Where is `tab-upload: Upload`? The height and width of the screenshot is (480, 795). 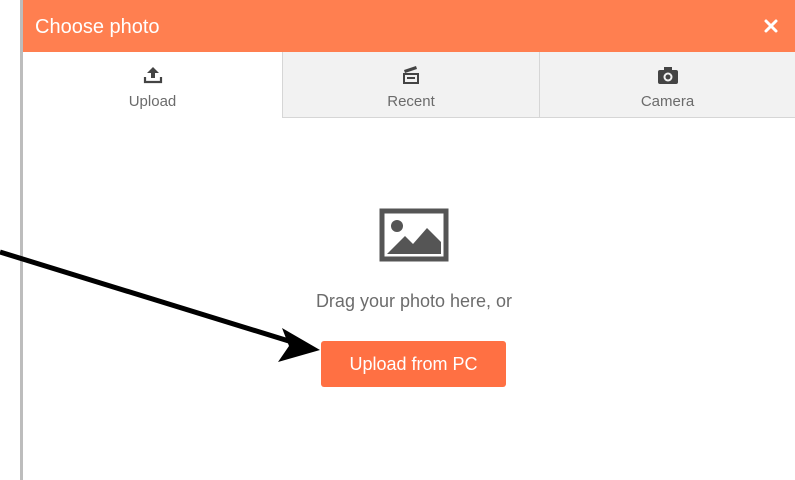
tab-upload: Upload is located at coordinates (152, 85).